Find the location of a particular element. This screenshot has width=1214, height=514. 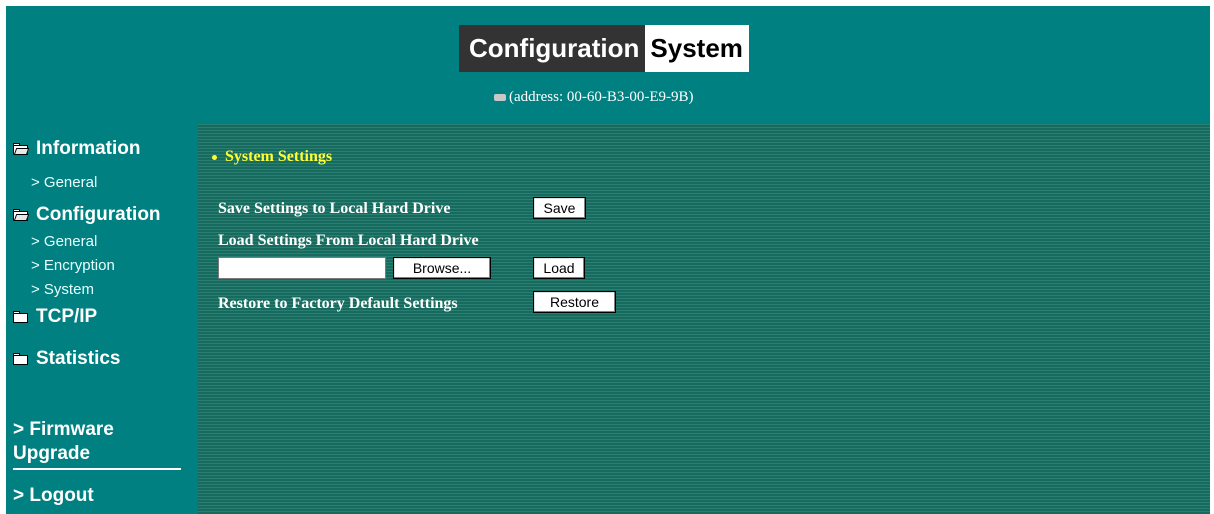

restore-defaults-label: Restore to Factory Default Settings is located at coordinates (338, 303).